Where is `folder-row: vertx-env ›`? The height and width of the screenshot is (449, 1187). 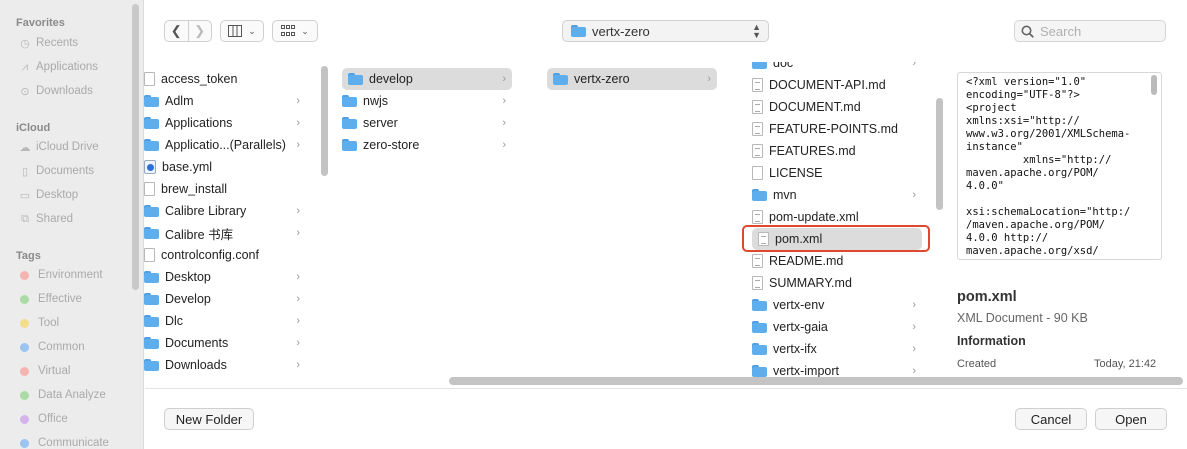 folder-row: vertx-env › is located at coordinates (837, 305).